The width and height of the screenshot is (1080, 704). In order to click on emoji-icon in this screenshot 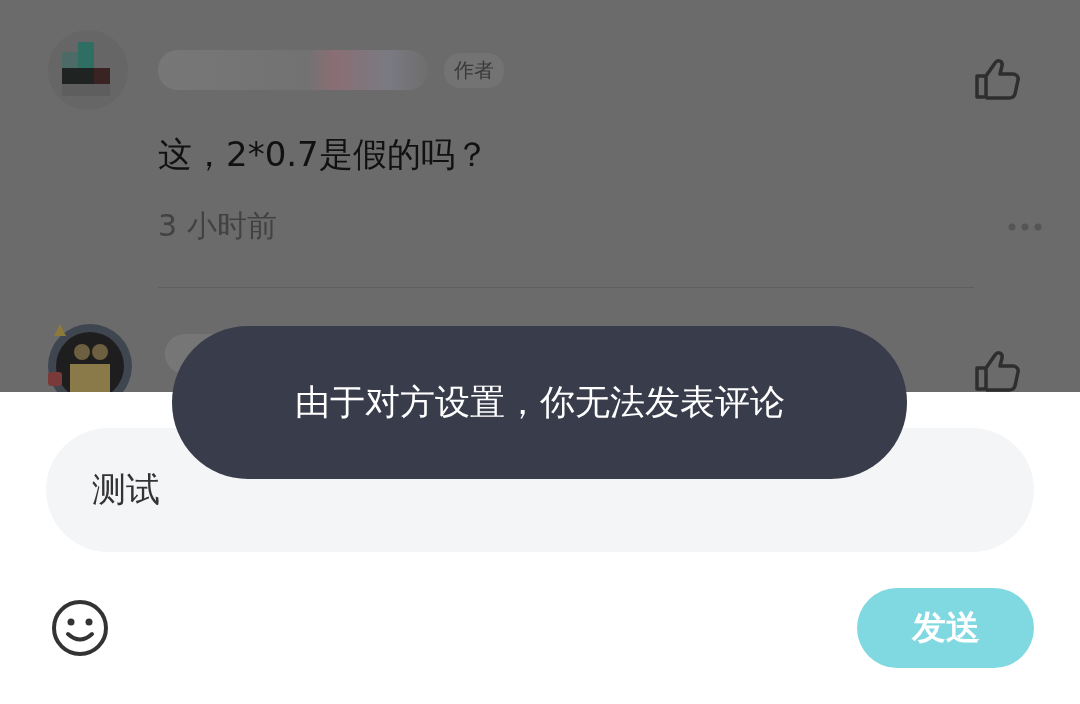, I will do `click(80, 628)`.